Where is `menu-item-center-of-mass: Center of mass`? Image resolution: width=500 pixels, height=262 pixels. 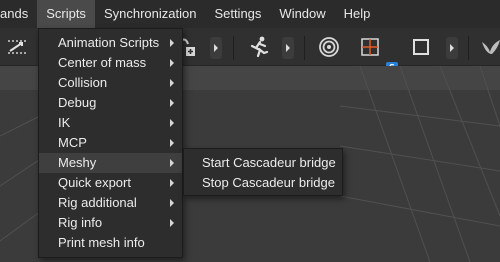 menu-item-center-of-mass: Center of mass is located at coordinates (110, 63).